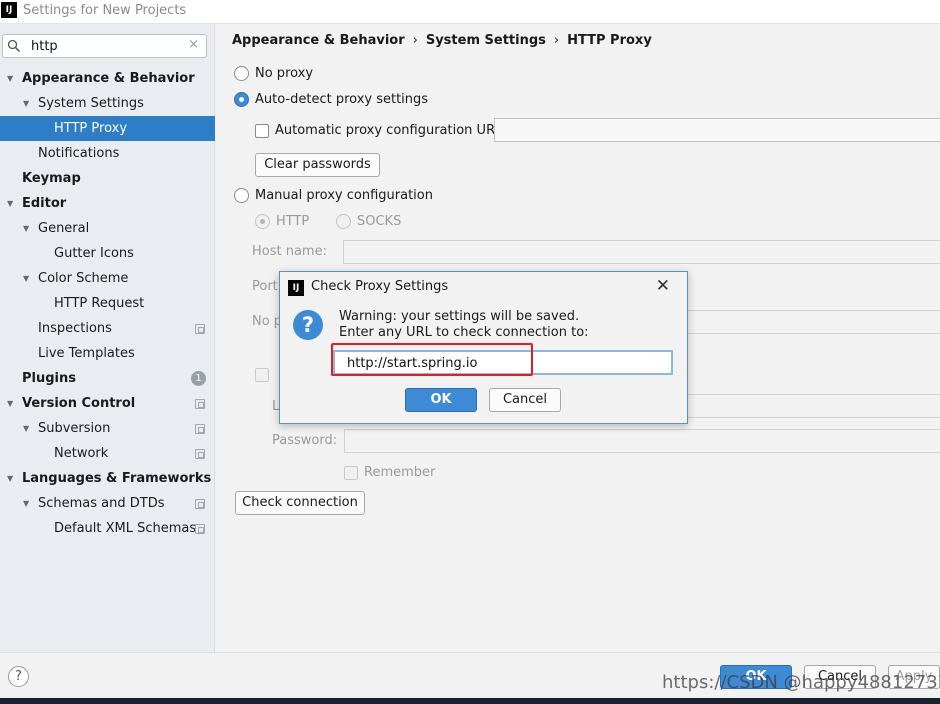 This screenshot has height=704, width=940. I want to click on search-input, so click(106, 46).